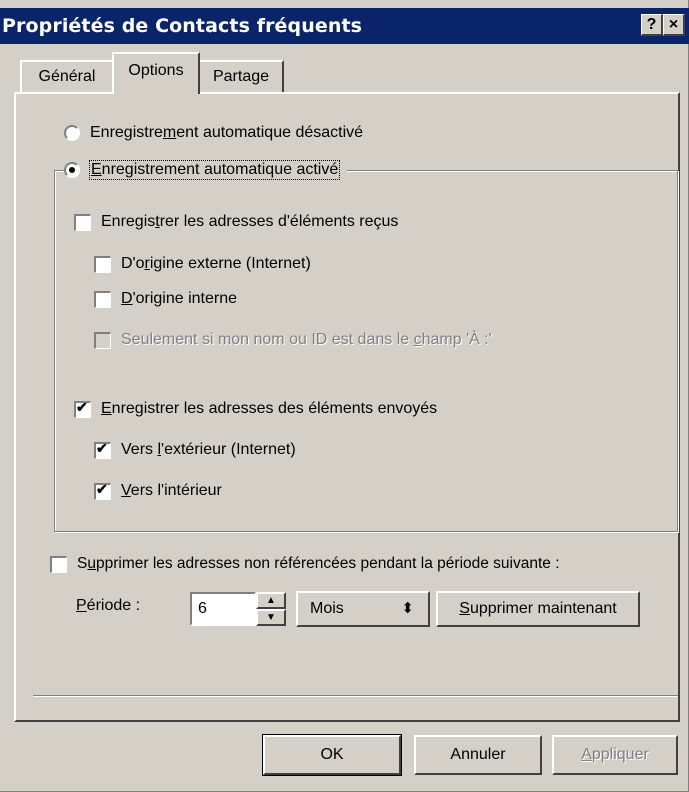  I want to click on close-button: ×, so click(674, 25).